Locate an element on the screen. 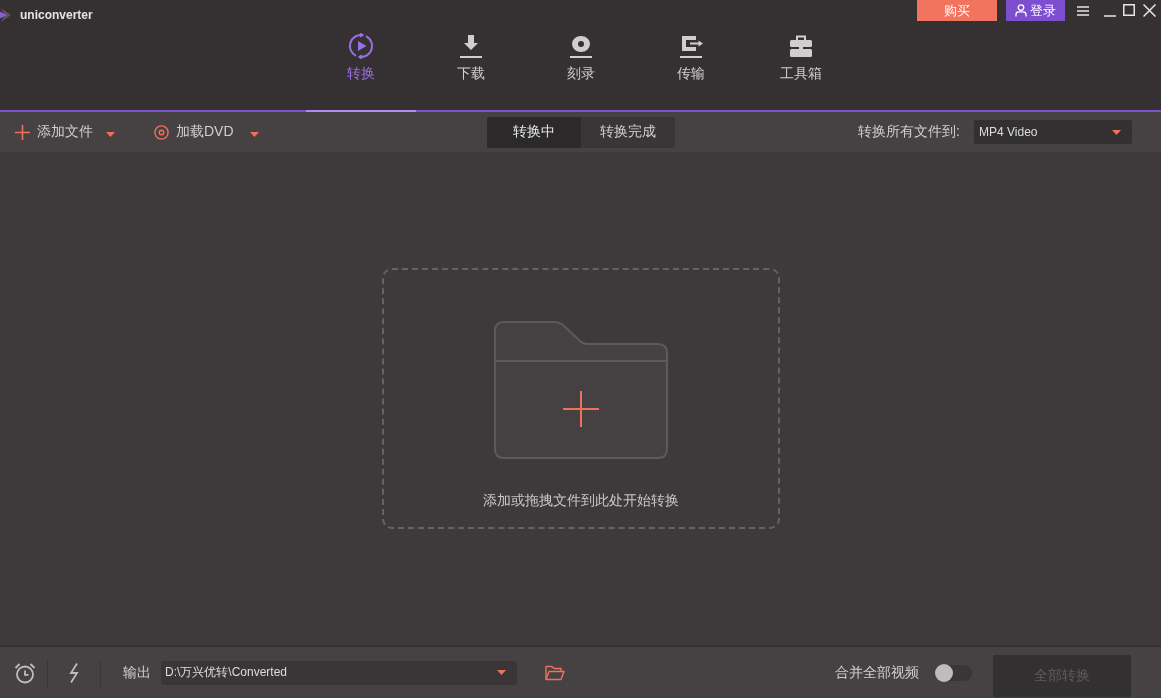 The height and width of the screenshot is (698, 1161). output-label: 输出 is located at coordinates (137, 672).